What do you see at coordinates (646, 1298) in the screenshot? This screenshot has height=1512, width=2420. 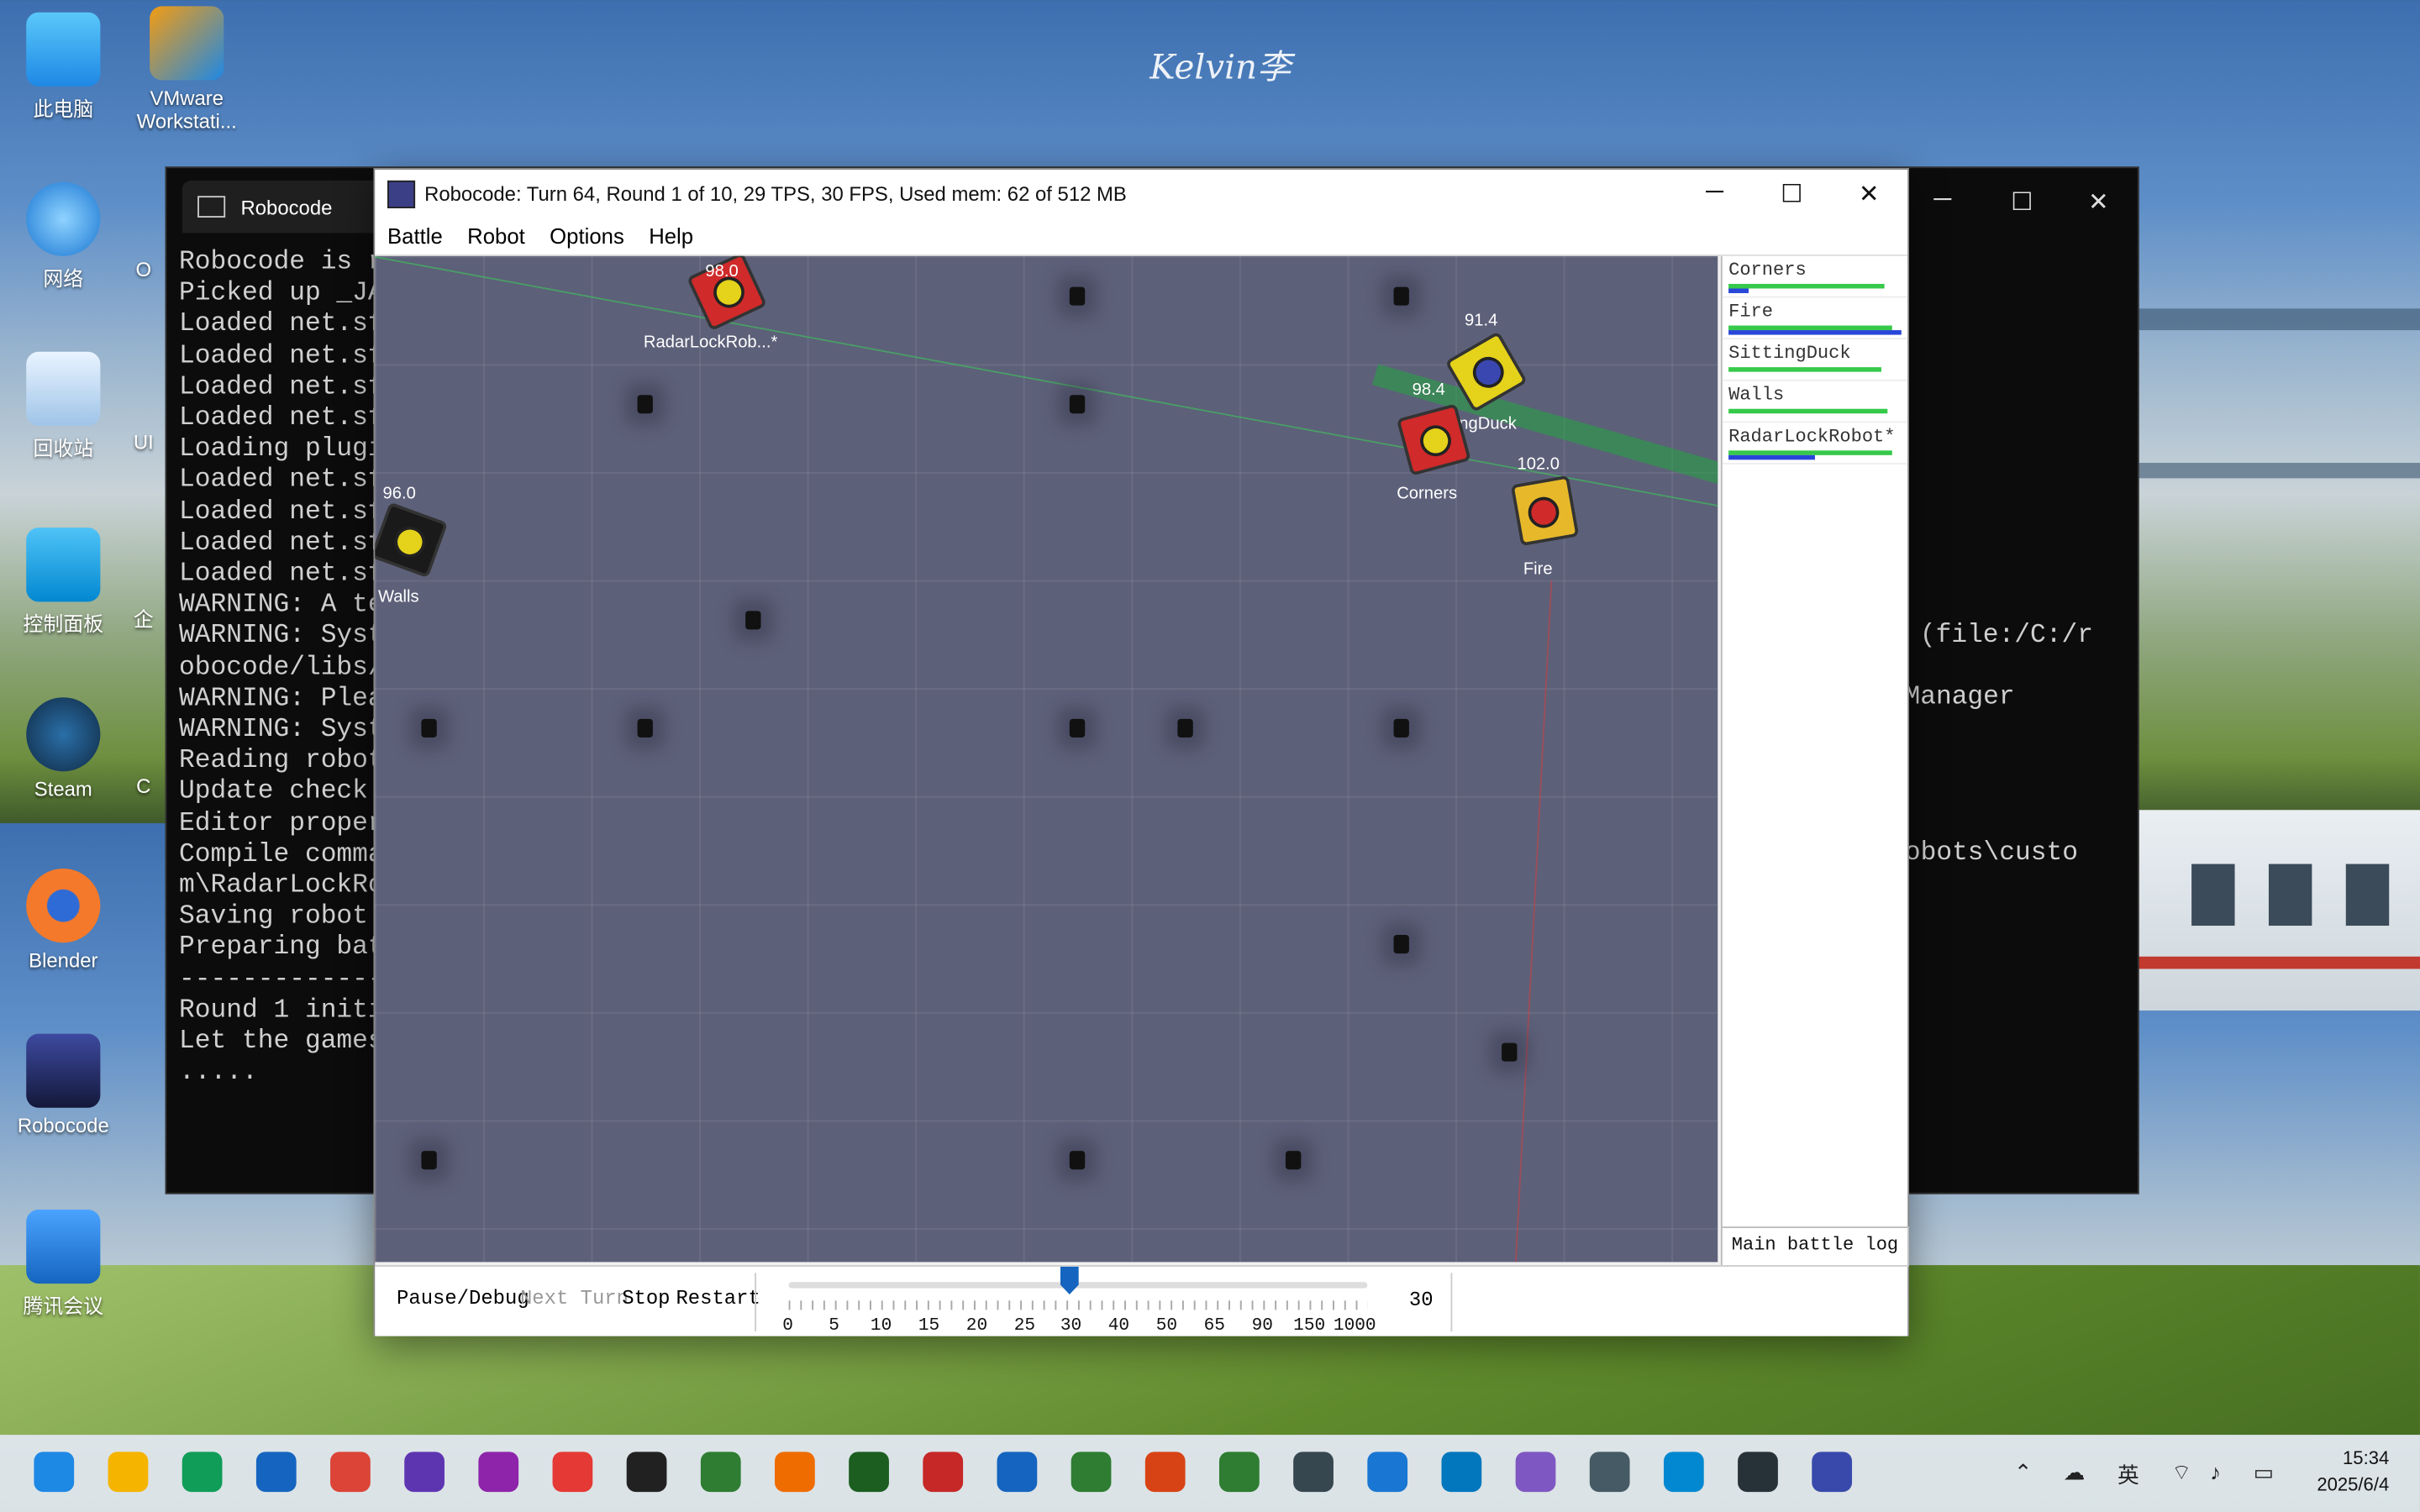 I see `stop-button: Stop` at bounding box center [646, 1298].